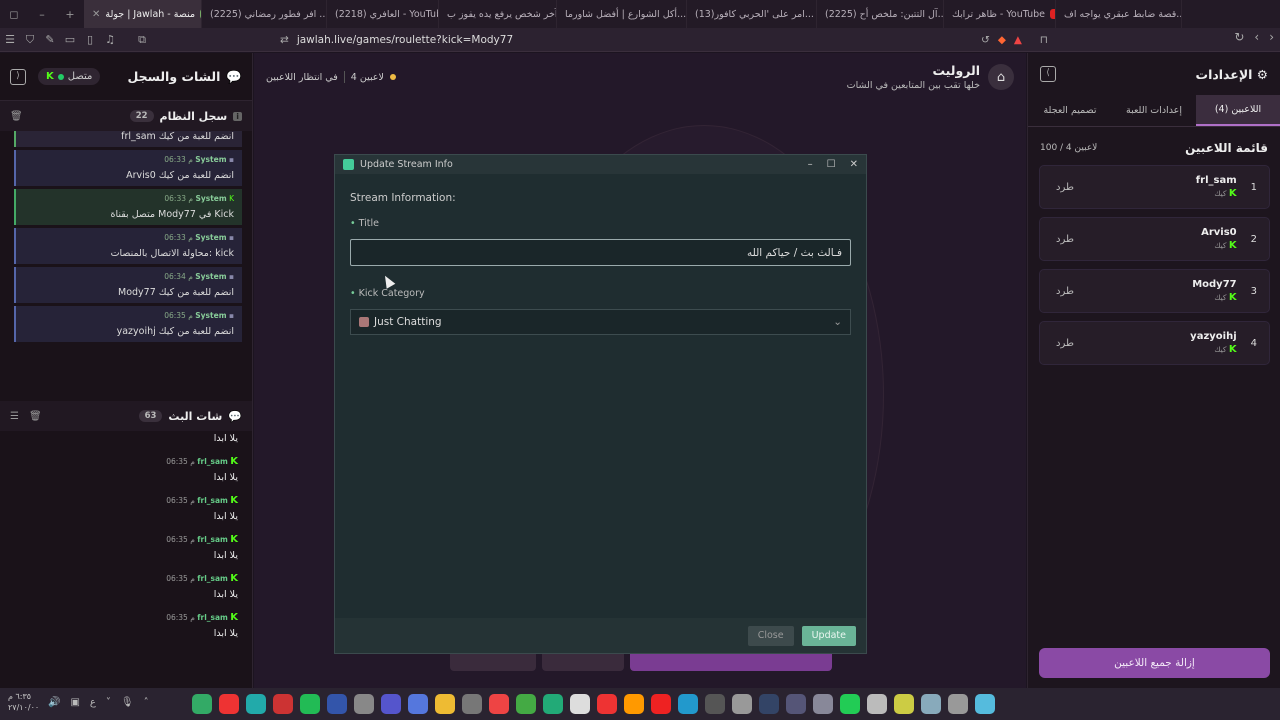 This screenshot has width=1280, height=720. I want to click on chevron-down-icon: ˅, so click(108, 702).